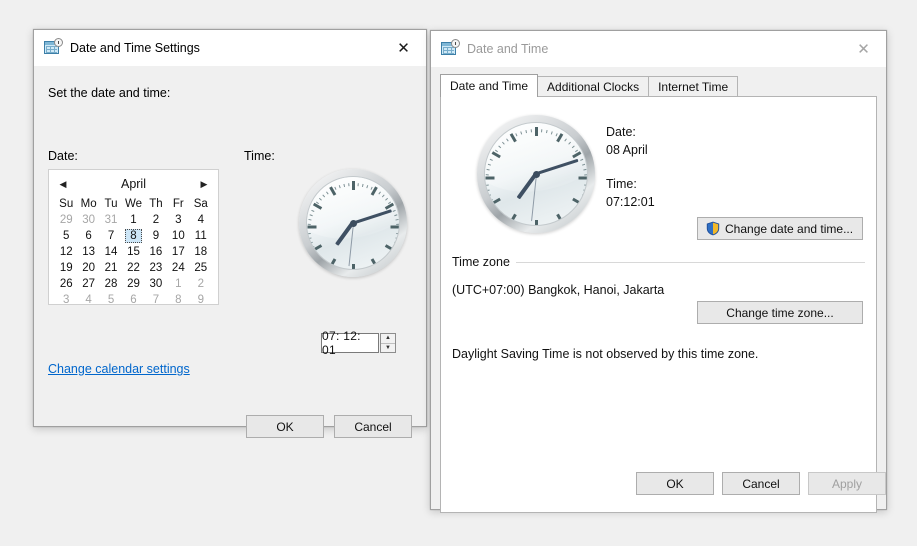 Image resolution: width=917 pixels, height=546 pixels. What do you see at coordinates (178, 252) in the screenshot?
I see `calendar-day-cell: 17` at bounding box center [178, 252].